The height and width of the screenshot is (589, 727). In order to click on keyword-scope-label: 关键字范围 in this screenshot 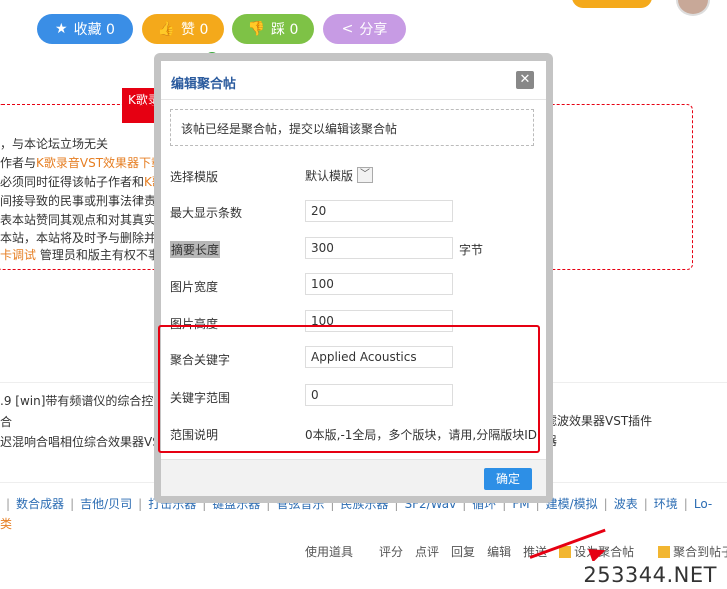, I will do `click(200, 398)`.